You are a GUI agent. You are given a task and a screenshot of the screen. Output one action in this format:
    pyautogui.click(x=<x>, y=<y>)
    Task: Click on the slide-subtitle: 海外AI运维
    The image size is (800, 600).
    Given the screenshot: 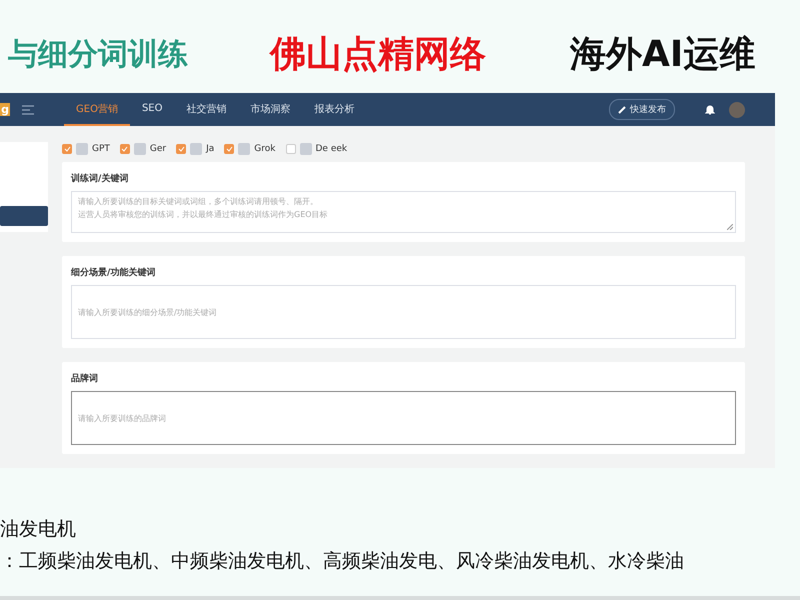 What is the action you would take?
    pyautogui.click(x=663, y=55)
    